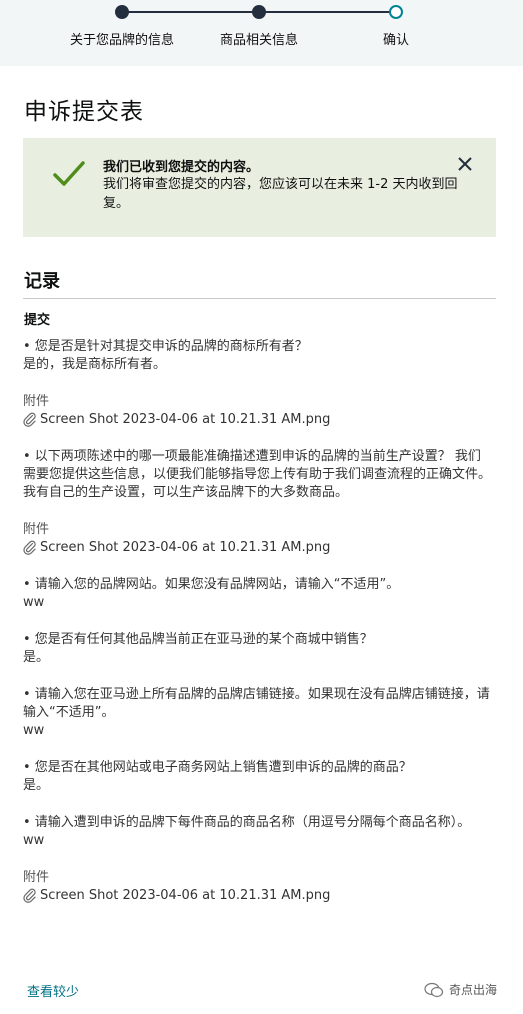 This screenshot has width=523, height=1014. I want to click on question-text: • 请输入您的品牌网站。如果您没有品牌网站，请输入“不适用”。, so click(211, 584).